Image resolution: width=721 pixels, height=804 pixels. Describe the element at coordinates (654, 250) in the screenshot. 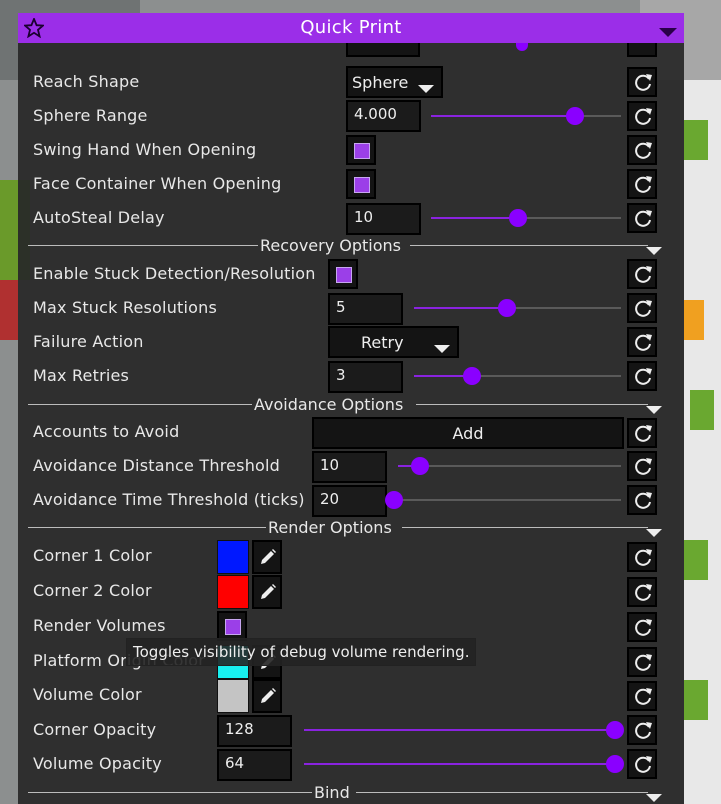

I see `collapse-recovery-icon` at that location.